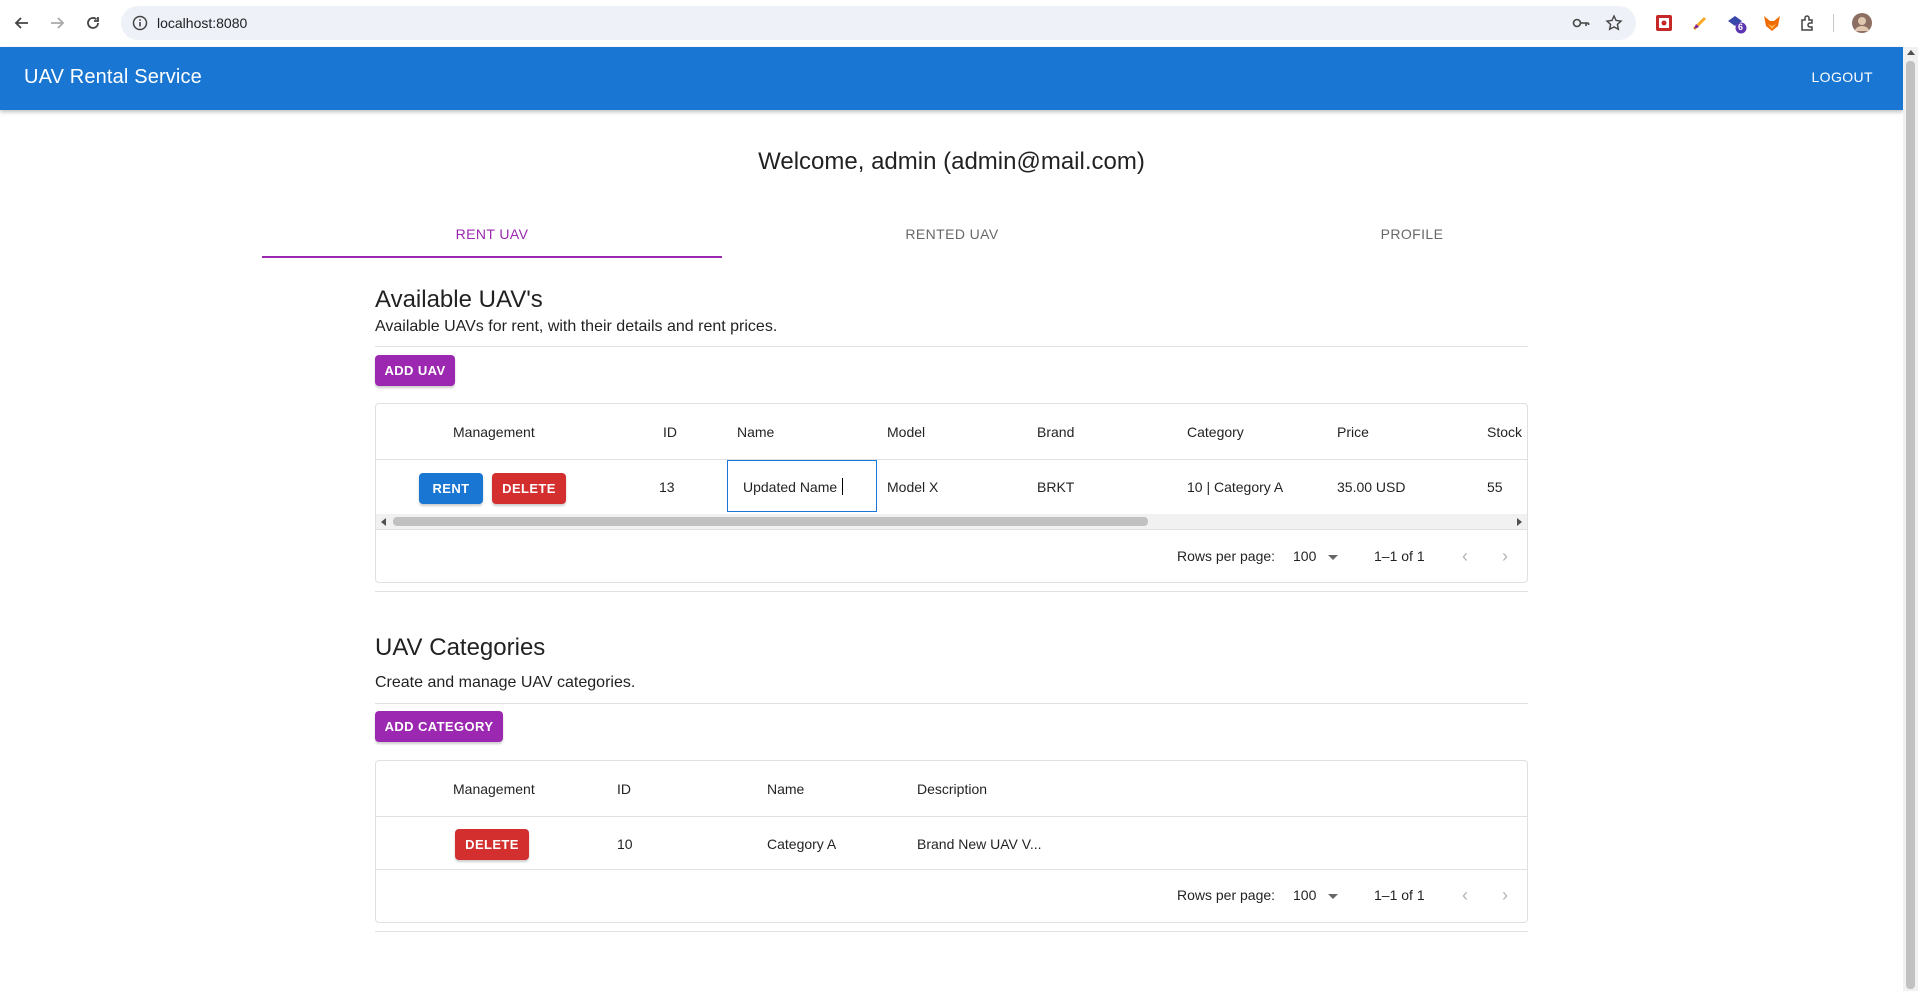 The width and height of the screenshot is (1918, 991). Describe the element at coordinates (1736, 23) in the screenshot. I see `extension-badge-icon: 6` at that location.